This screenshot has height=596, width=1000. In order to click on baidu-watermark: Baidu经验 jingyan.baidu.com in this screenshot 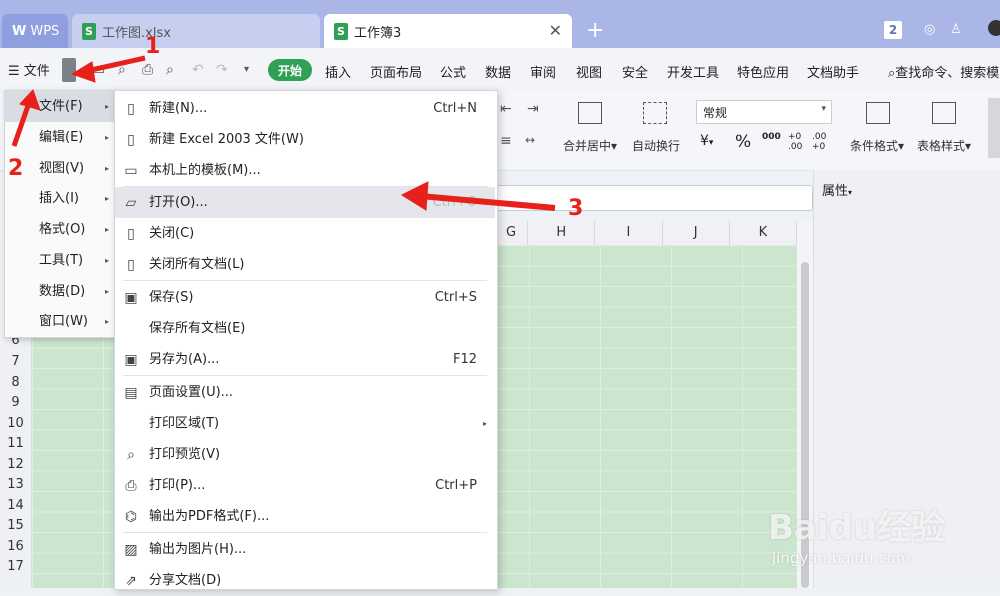, I will do `click(878, 542)`.